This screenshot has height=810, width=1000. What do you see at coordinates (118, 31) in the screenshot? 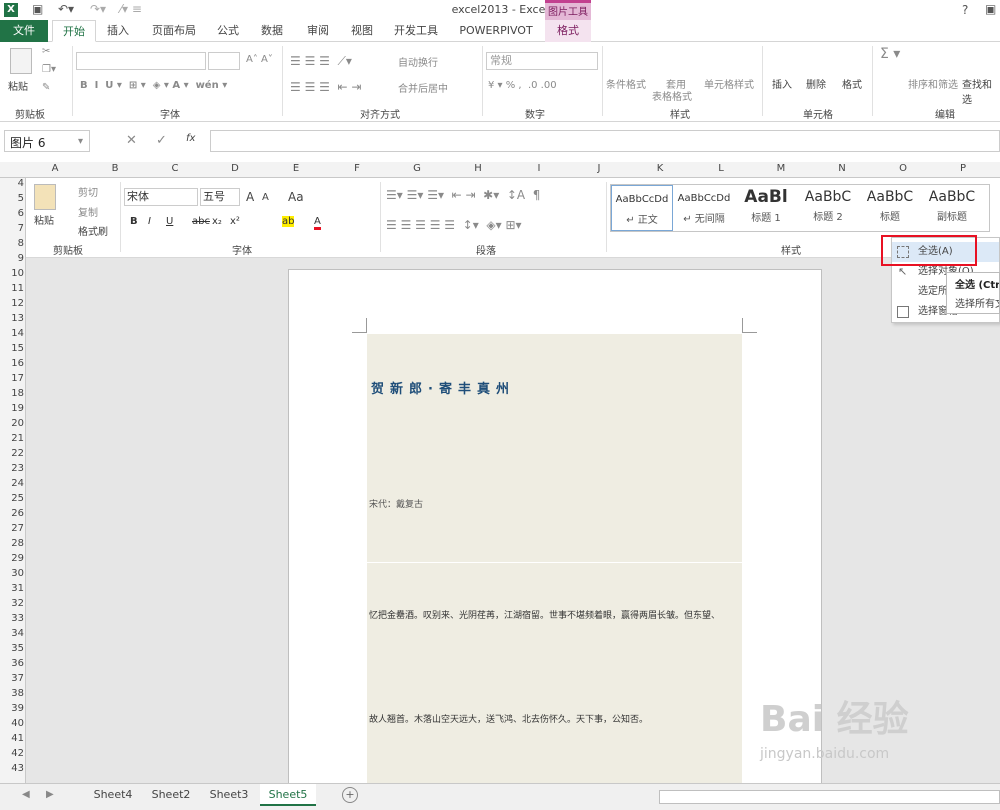
I see `tab-insert: 插入` at bounding box center [118, 31].